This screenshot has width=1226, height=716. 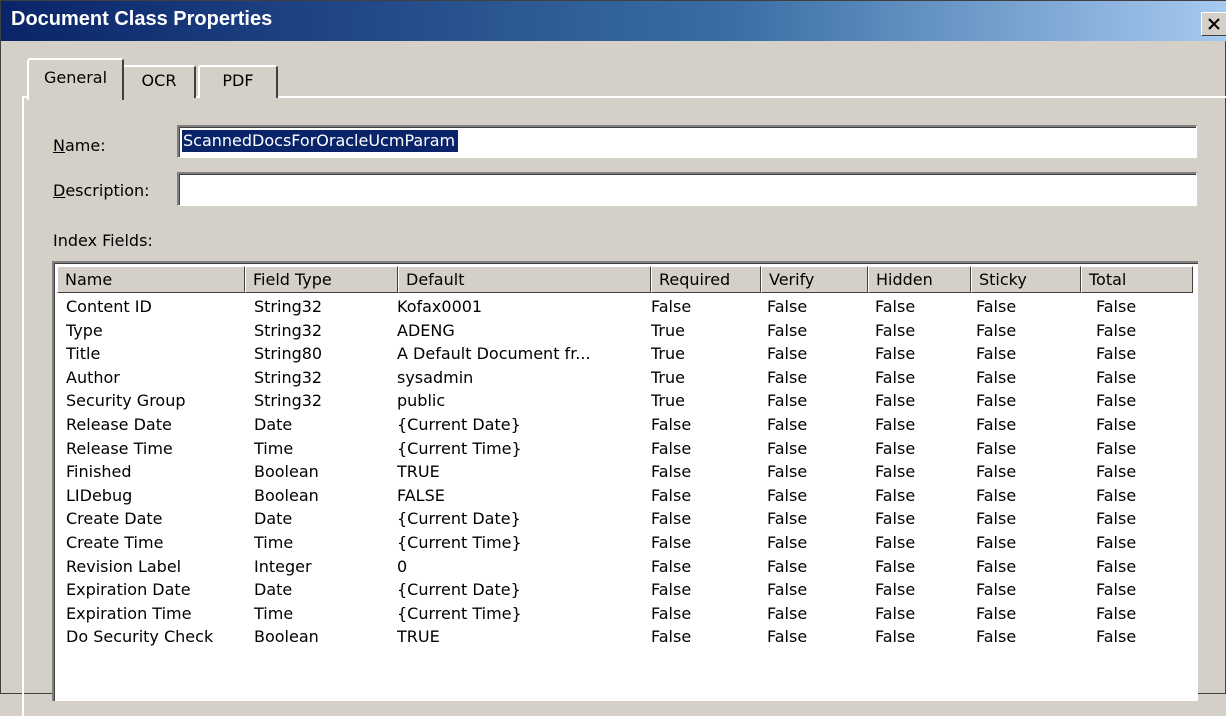 What do you see at coordinates (435, 377) in the screenshot?
I see `cell-default: sysadmin` at bounding box center [435, 377].